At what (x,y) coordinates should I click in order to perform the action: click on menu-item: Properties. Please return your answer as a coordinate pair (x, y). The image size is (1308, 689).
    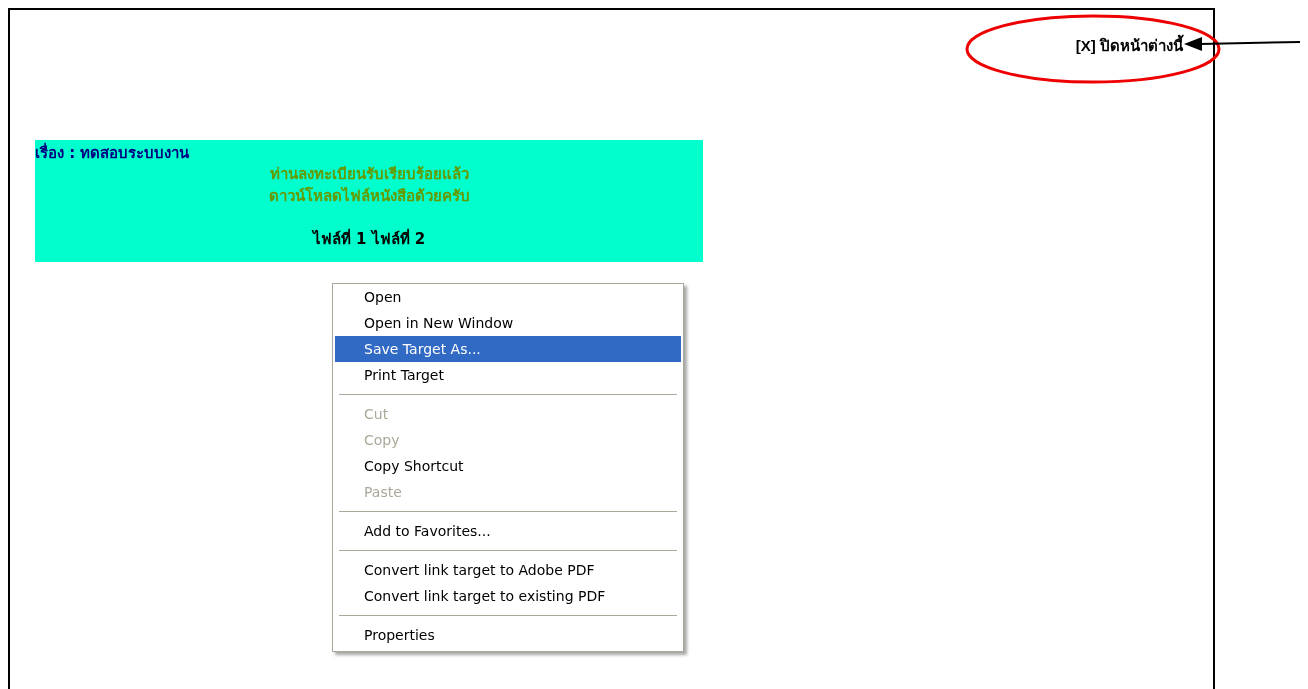
    Looking at the image, I should click on (508, 635).